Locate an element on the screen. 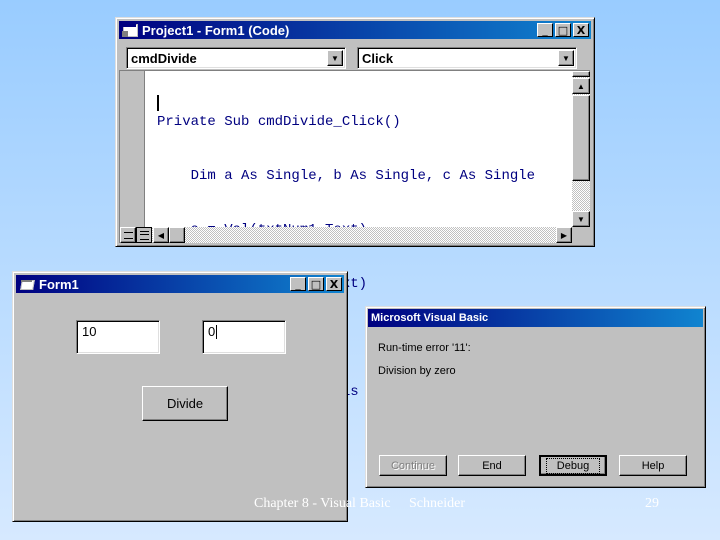  procedure-view-icon is located at coordinates (128, 235).